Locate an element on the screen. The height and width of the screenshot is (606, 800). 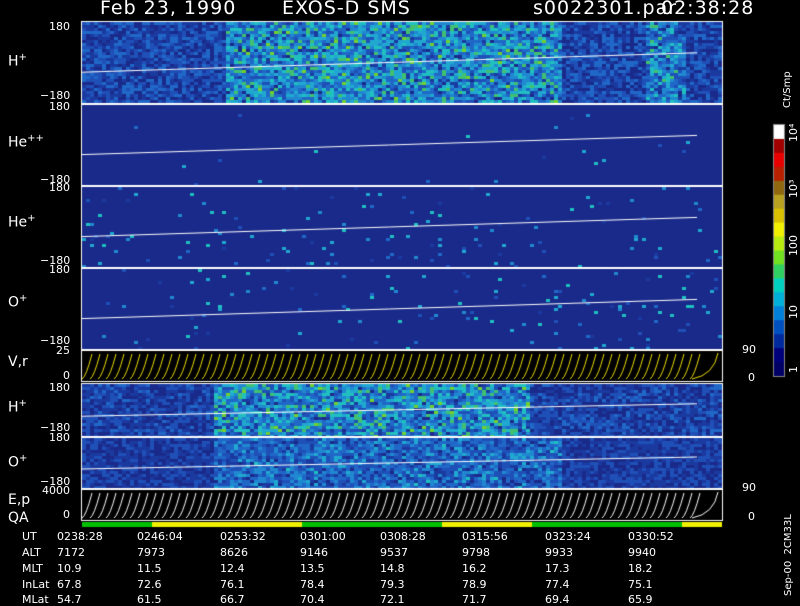
stats-cell: 9146 is located at coordinates (314, 552).